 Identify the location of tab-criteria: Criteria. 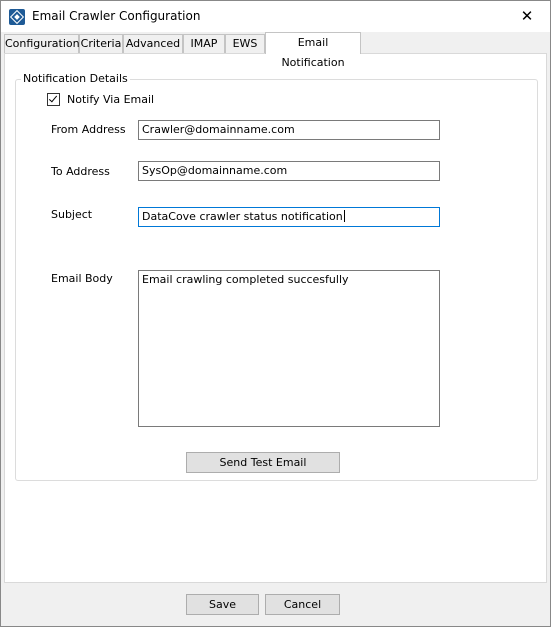
(101, 44).